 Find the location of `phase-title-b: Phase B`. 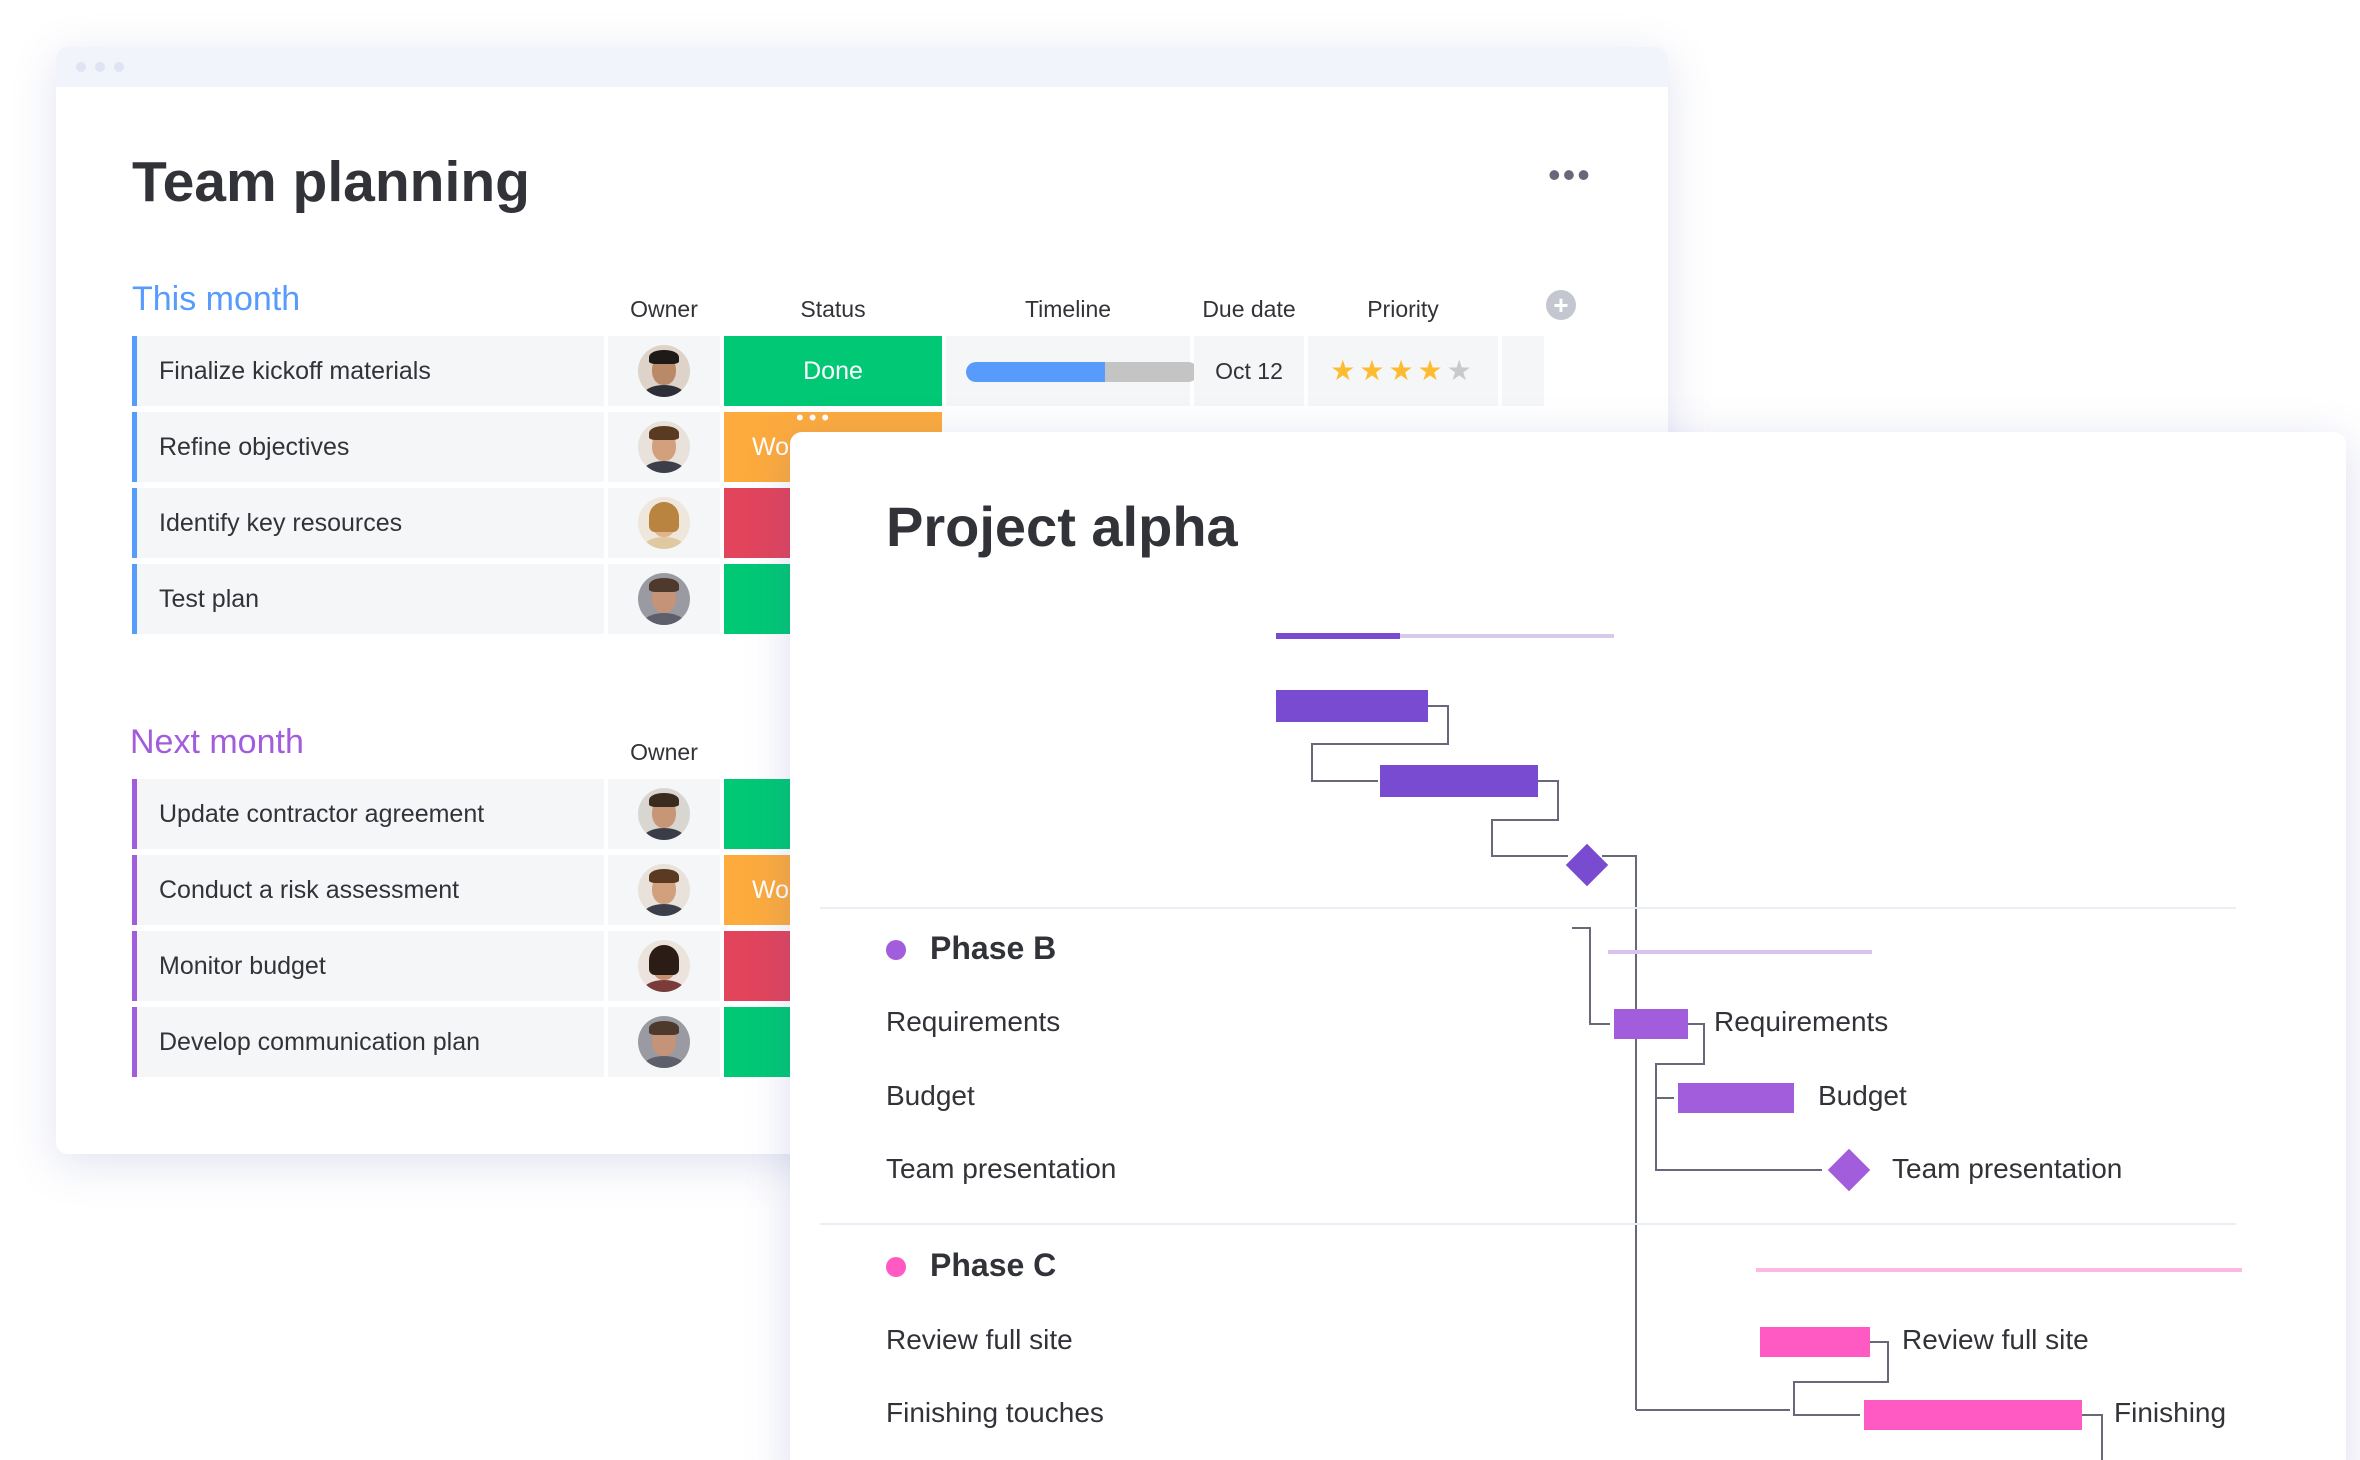

phase-title-b: Phase B is located at coordinates (993, 948).